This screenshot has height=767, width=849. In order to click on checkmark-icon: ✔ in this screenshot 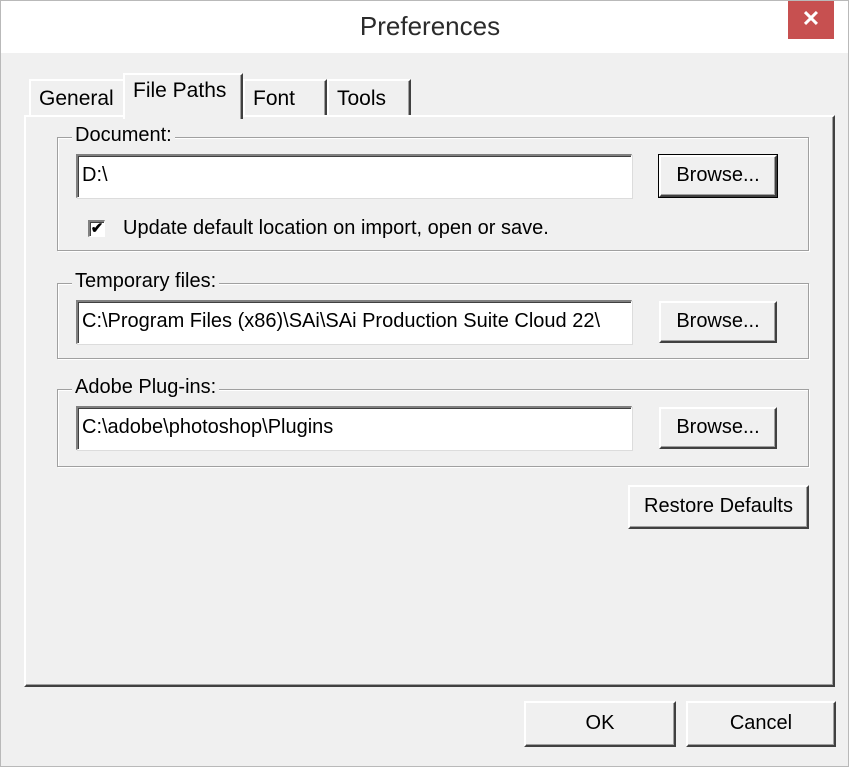, I will do `click(97, 228)`.